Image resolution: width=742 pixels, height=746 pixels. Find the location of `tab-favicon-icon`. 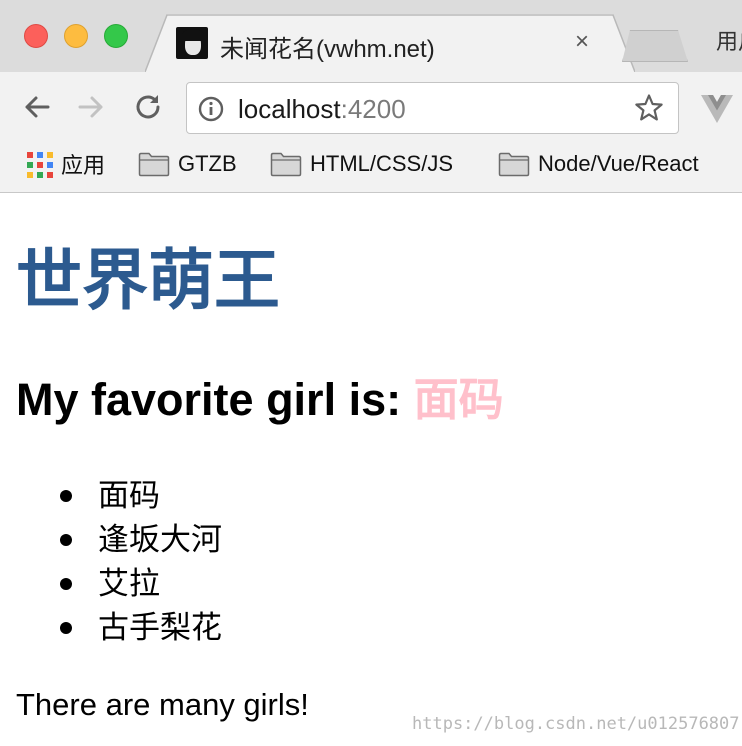

tab-favicon-icon is located at coordinates (192, 43).